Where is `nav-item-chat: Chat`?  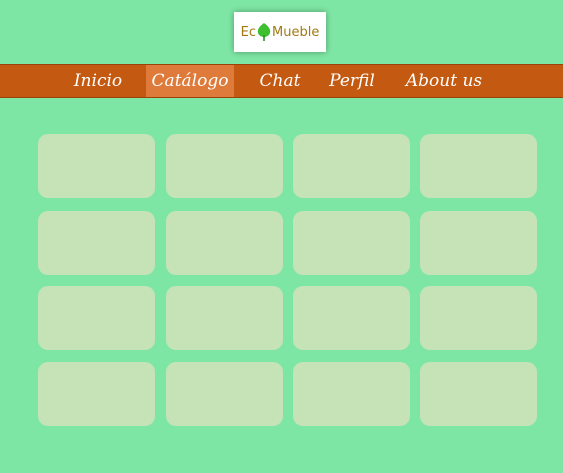
nav-item-chat: Chat is located at coordinates (280, 81).